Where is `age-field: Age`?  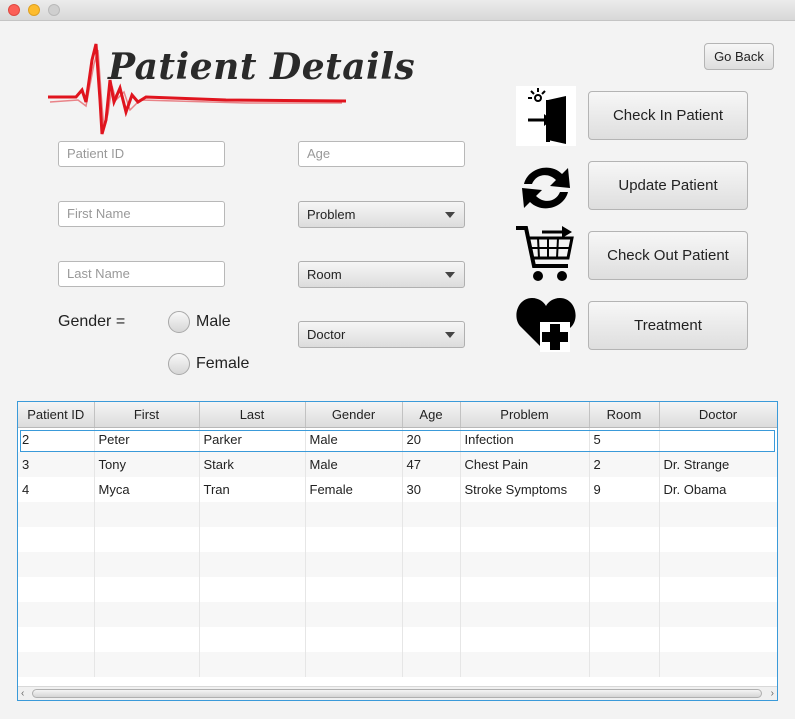
age-field: Age is located at coordinates (381, 154).